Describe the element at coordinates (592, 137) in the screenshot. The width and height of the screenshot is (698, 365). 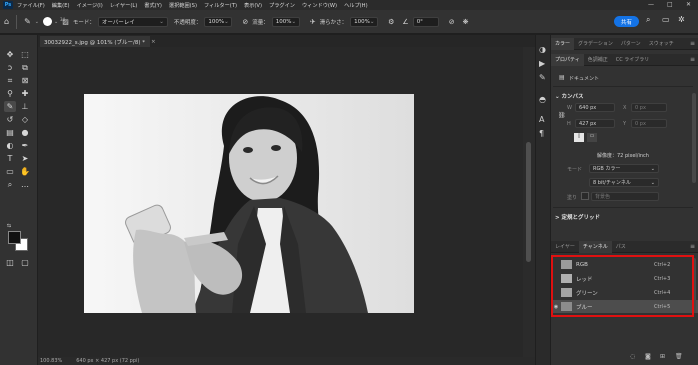
I see `landscape-orientation-icon: ▭` at that location.